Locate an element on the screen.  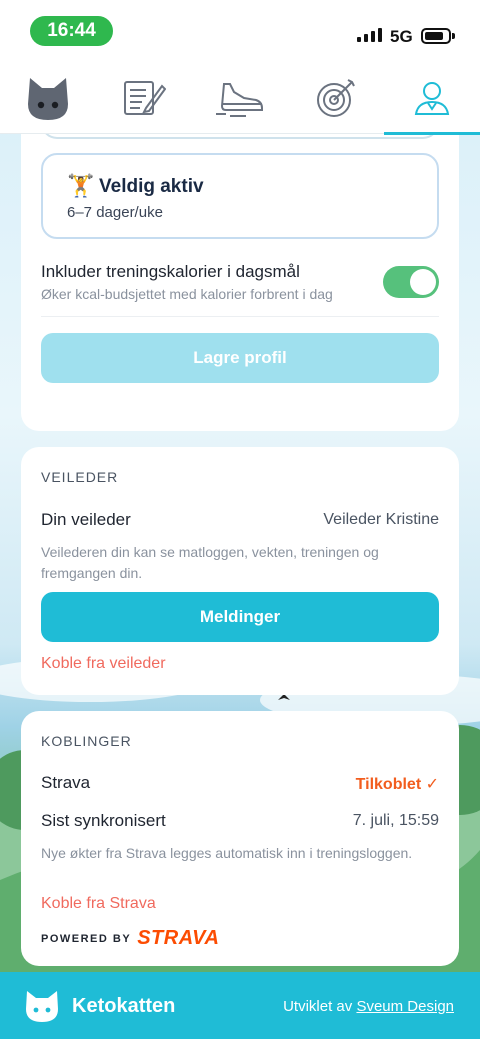
target-icon is located at coordinates (336, 98).